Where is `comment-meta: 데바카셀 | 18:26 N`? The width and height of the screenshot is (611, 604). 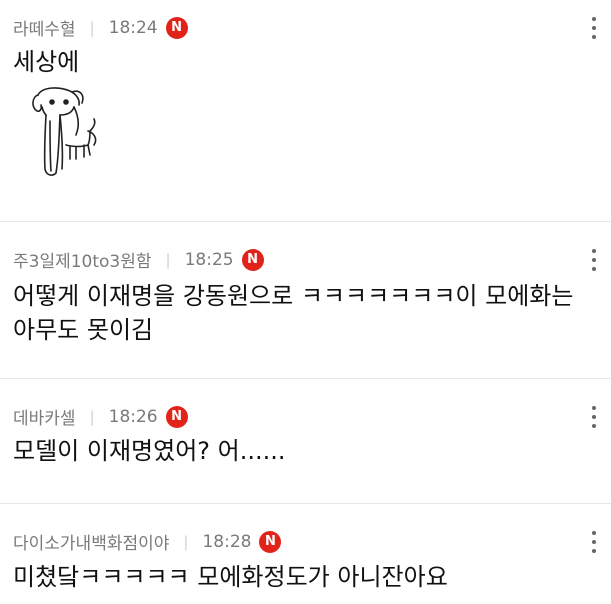
comment-meta: 데바카셀 | 18:26 N is located at coordinates (100, 416).